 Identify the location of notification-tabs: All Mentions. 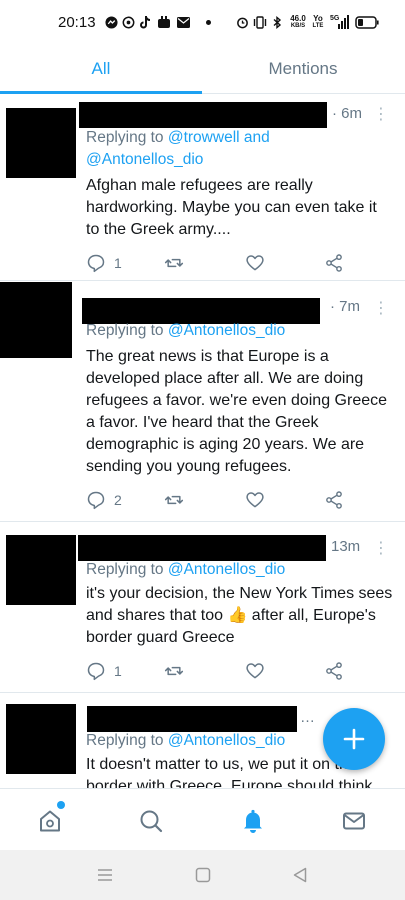
(202, 69).